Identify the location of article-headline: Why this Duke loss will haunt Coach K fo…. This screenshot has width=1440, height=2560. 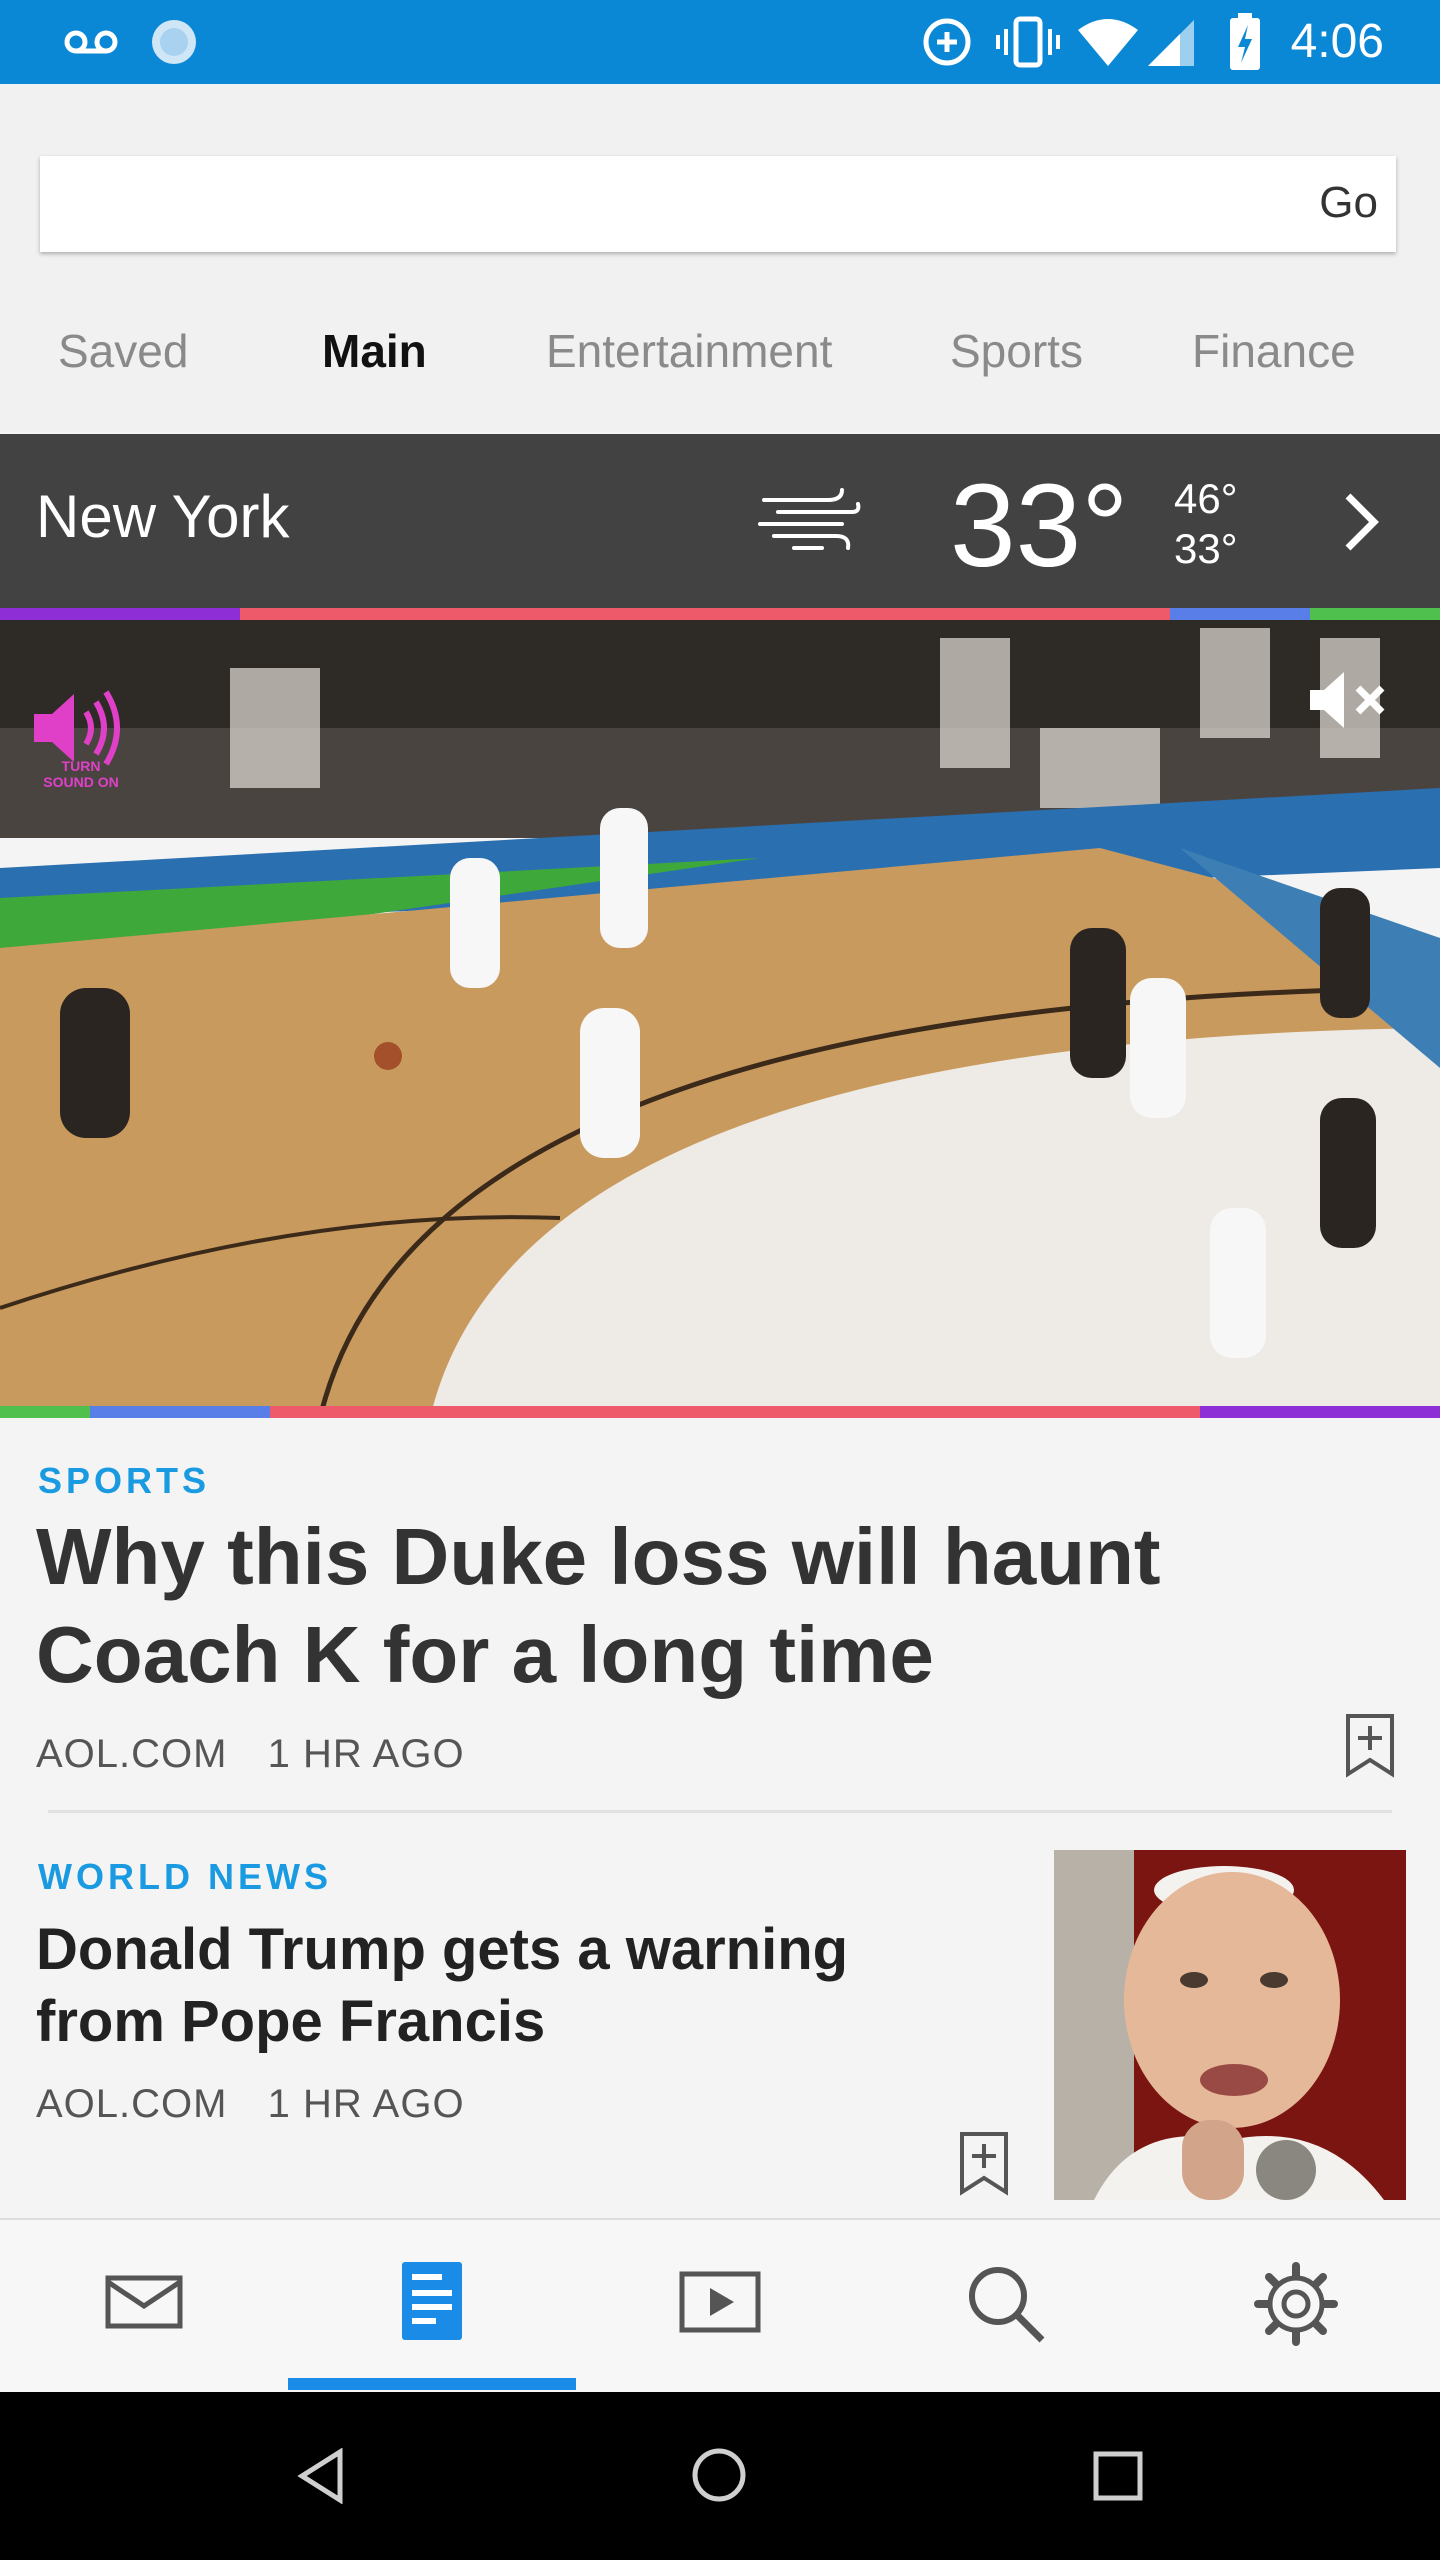
(666, 1606).